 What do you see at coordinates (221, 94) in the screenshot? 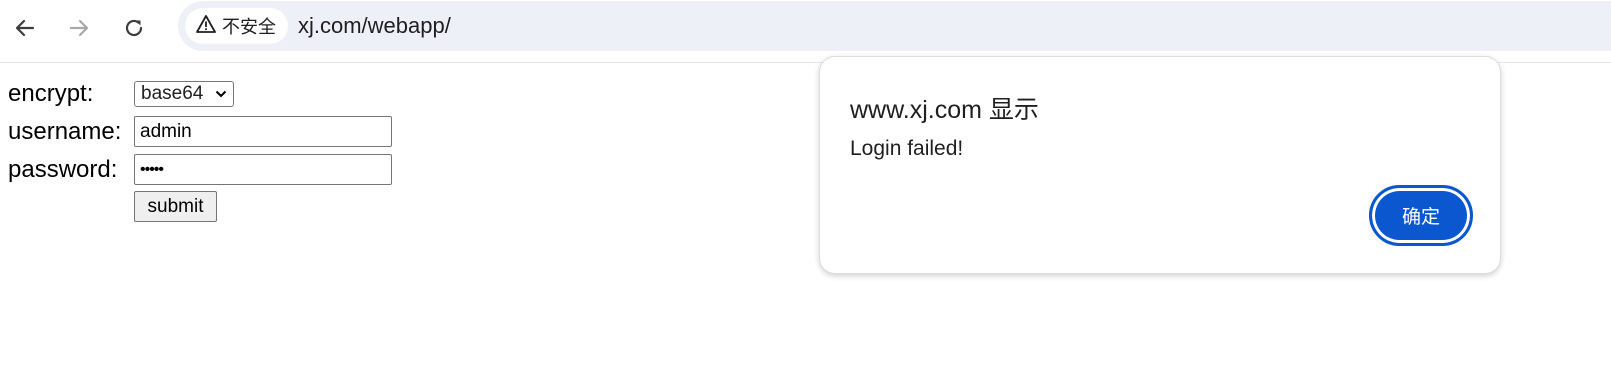
I see `chevron-down-icon` at bounding box center [221, 94].